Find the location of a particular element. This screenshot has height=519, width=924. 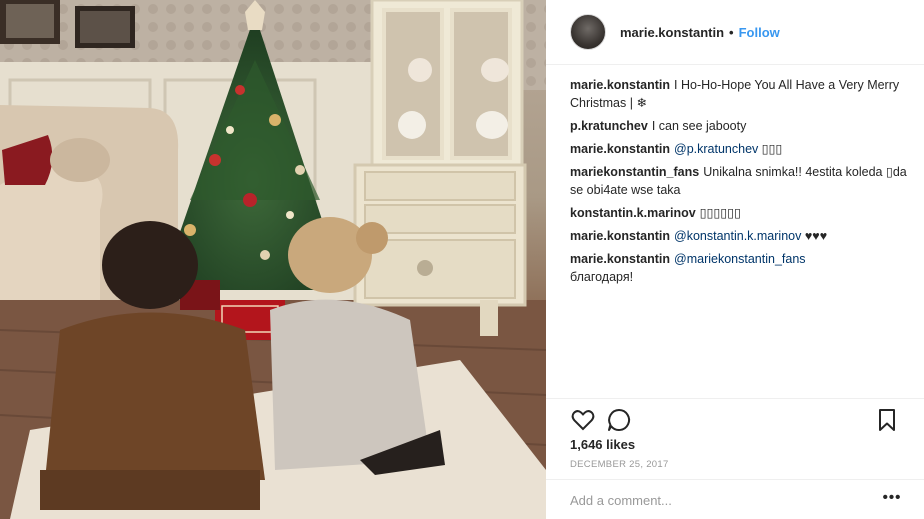

comment-item: marie.konstantin @p.kratunchev ▯▯▯ is located at coordinates (740, 149).